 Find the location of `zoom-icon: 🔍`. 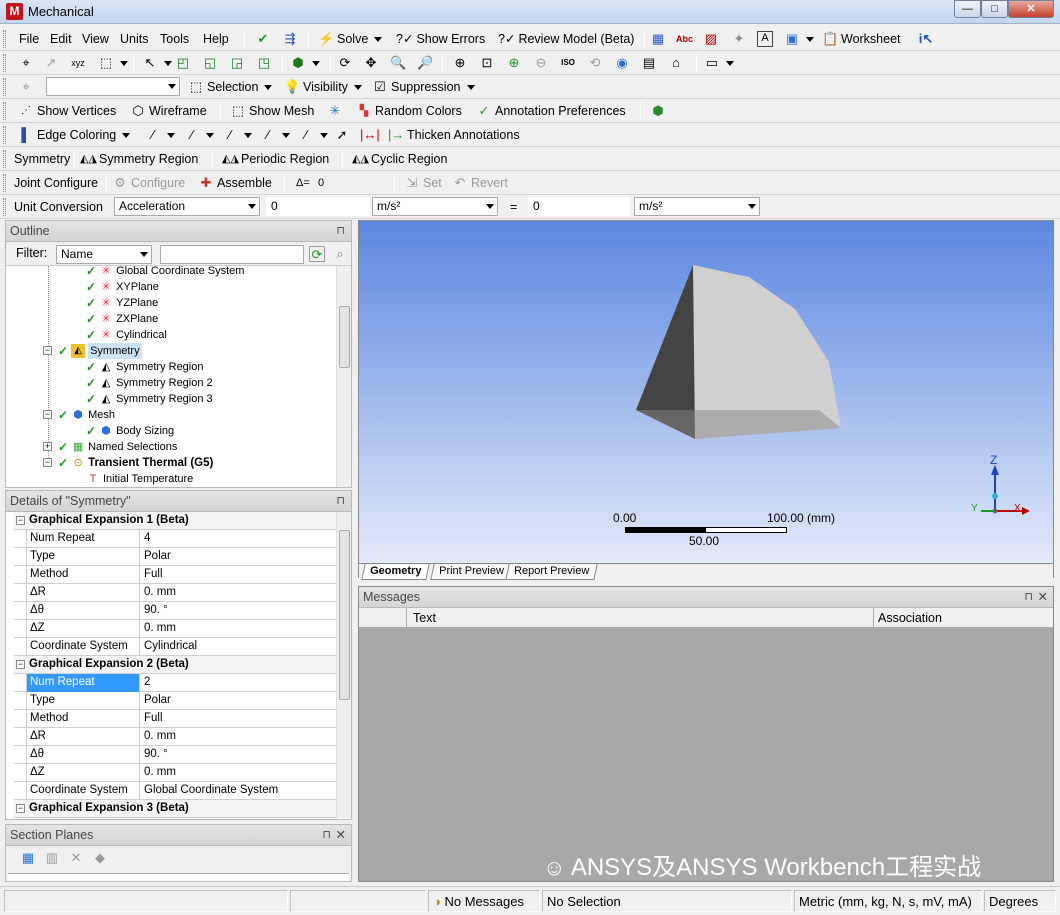

zoom-icon: 🔍 is located at coordinates (398, 63).